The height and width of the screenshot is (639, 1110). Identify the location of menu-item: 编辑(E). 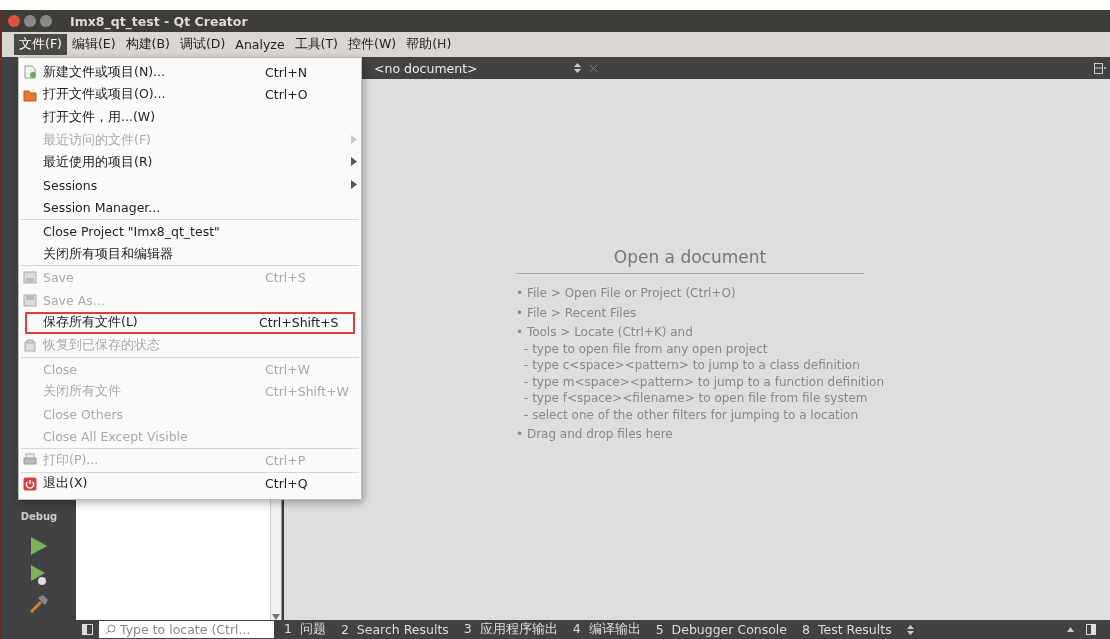
(93, 44).